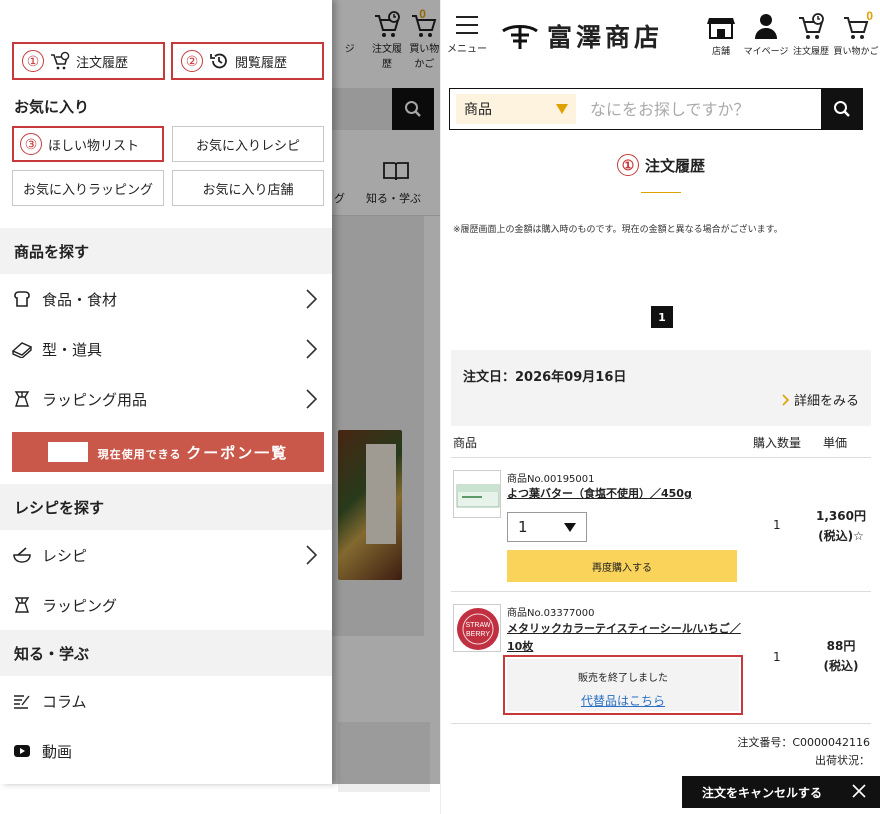 Image resolution: width=880 pixels, height=814 pixels. I want to click on discontinued-notice: 販売を終了しました 代替品はこちら, so click(623, 685).